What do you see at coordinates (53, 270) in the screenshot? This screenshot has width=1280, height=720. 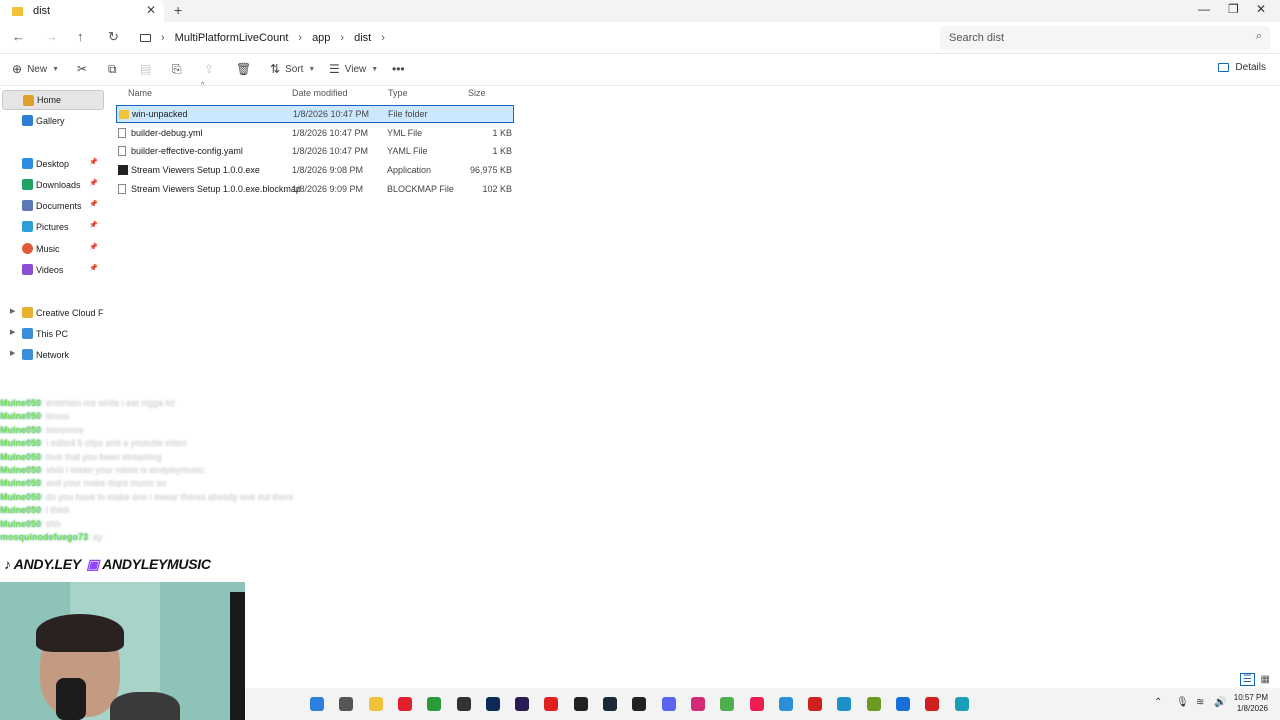 I see `sidebar-item-videos: Videos 📌` at bounding box center [53, 270].